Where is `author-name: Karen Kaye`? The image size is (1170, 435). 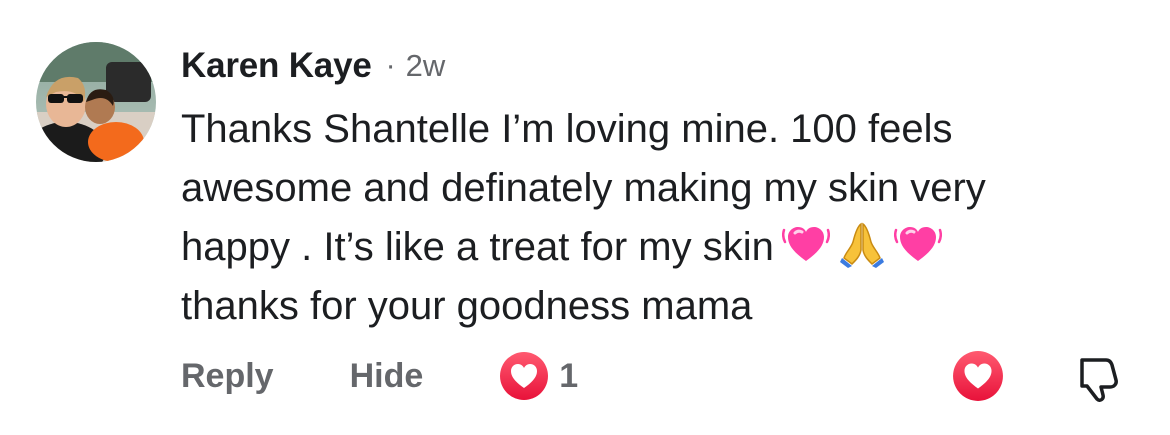 author-name: Karen Kaye is located at coordinates (276, 66).